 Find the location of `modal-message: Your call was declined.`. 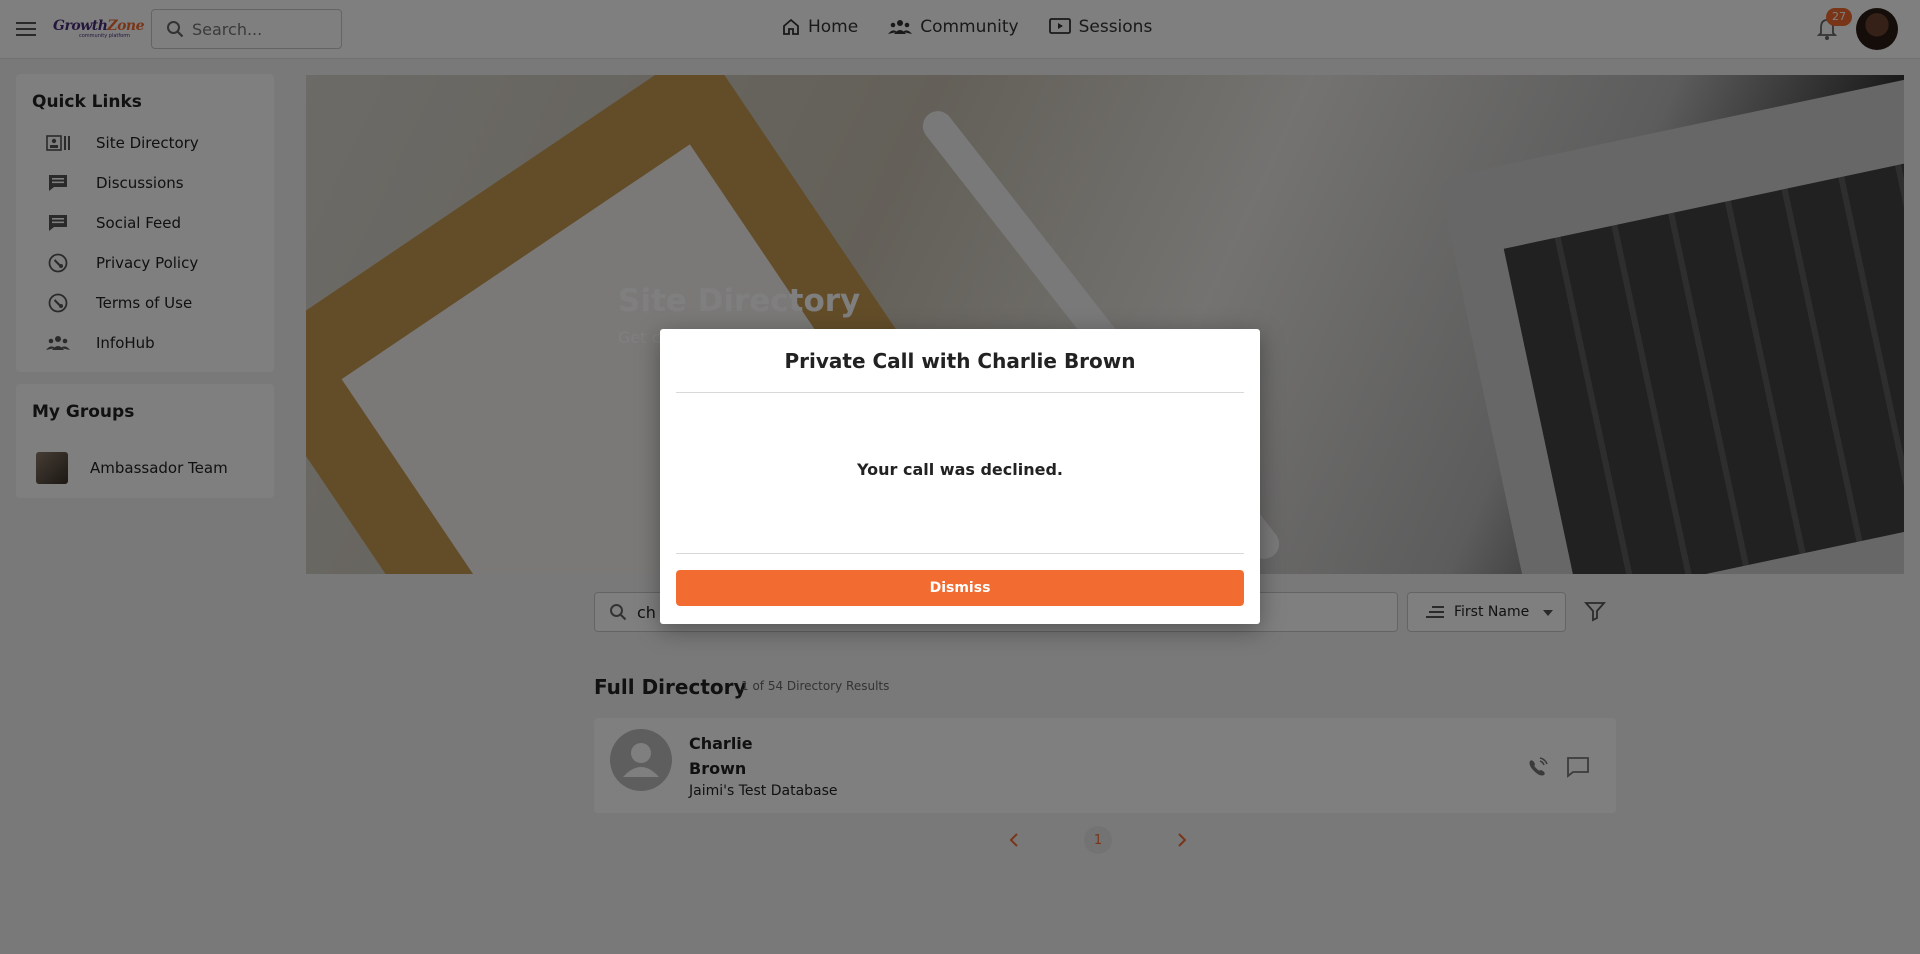

modal-message: Your call was declined. is located at coordinates (960, 469).